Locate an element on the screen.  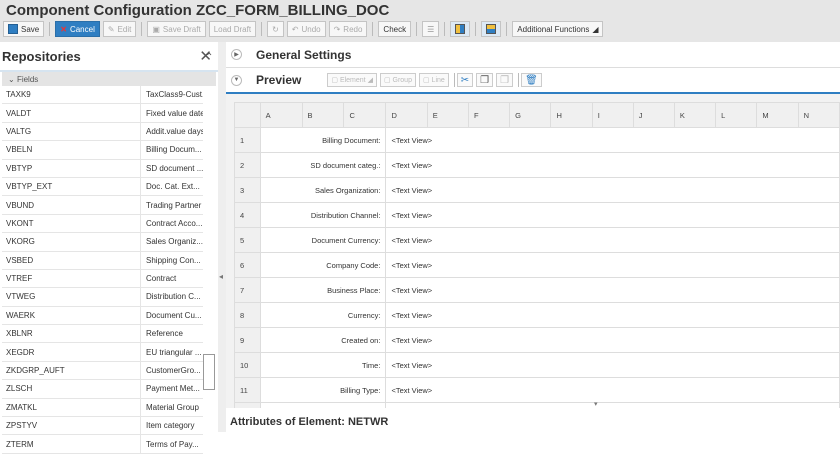
field-label-cell: SD document categ.: is located at coordinates (323, 165).